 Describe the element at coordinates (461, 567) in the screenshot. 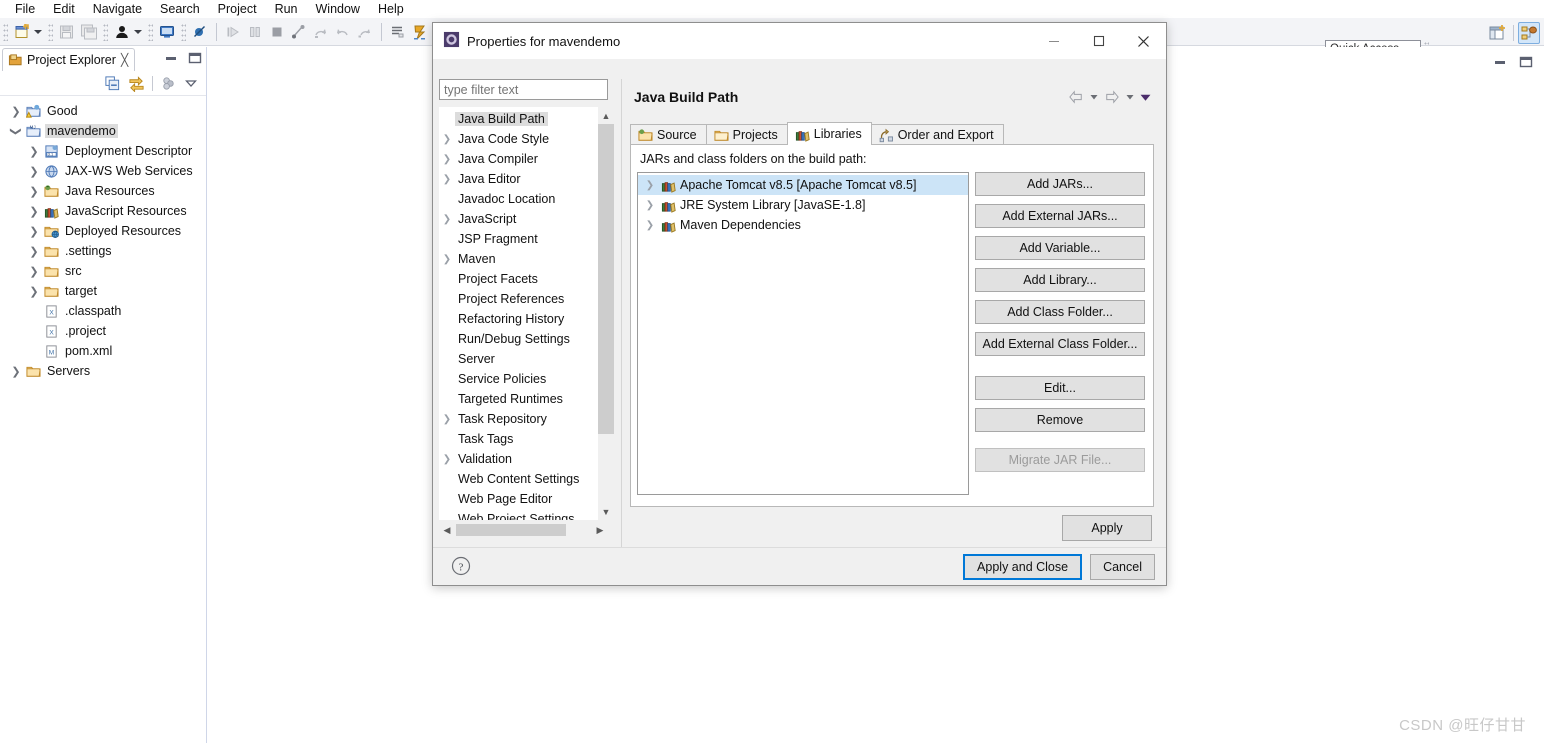

I see `help-icon: ?` at that location.